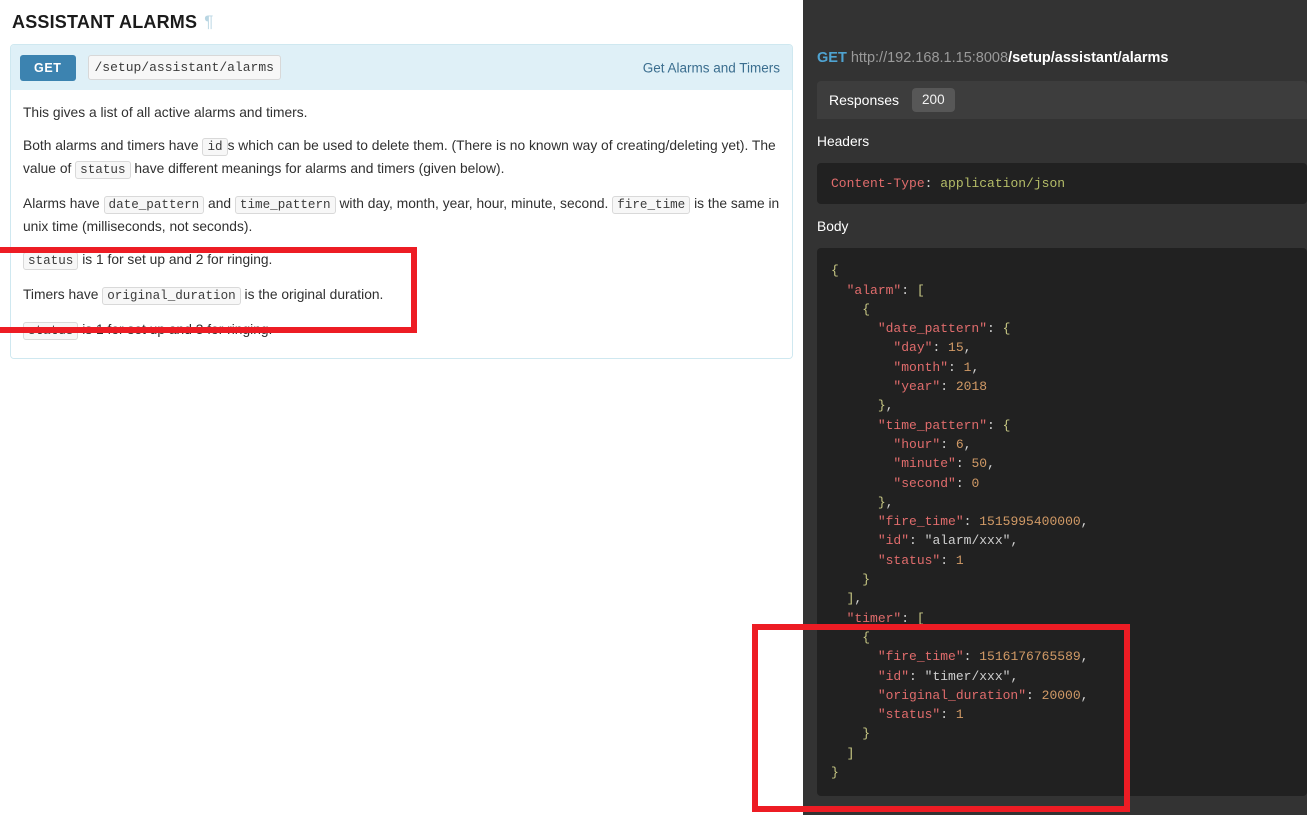 Image resolution: width=1307 pixels, height=815 pixels. What do you see at coordinates (1061, 695) in the screenshot?
I see `json-number: 20000` at bounding box center [1061, 695].